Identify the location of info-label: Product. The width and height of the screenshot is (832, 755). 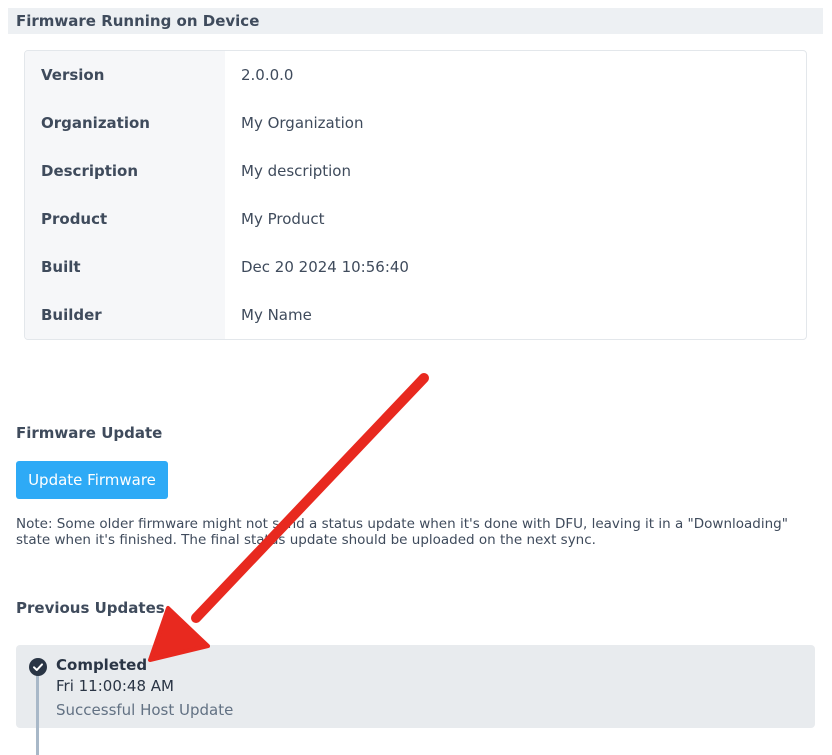
(74, 219).